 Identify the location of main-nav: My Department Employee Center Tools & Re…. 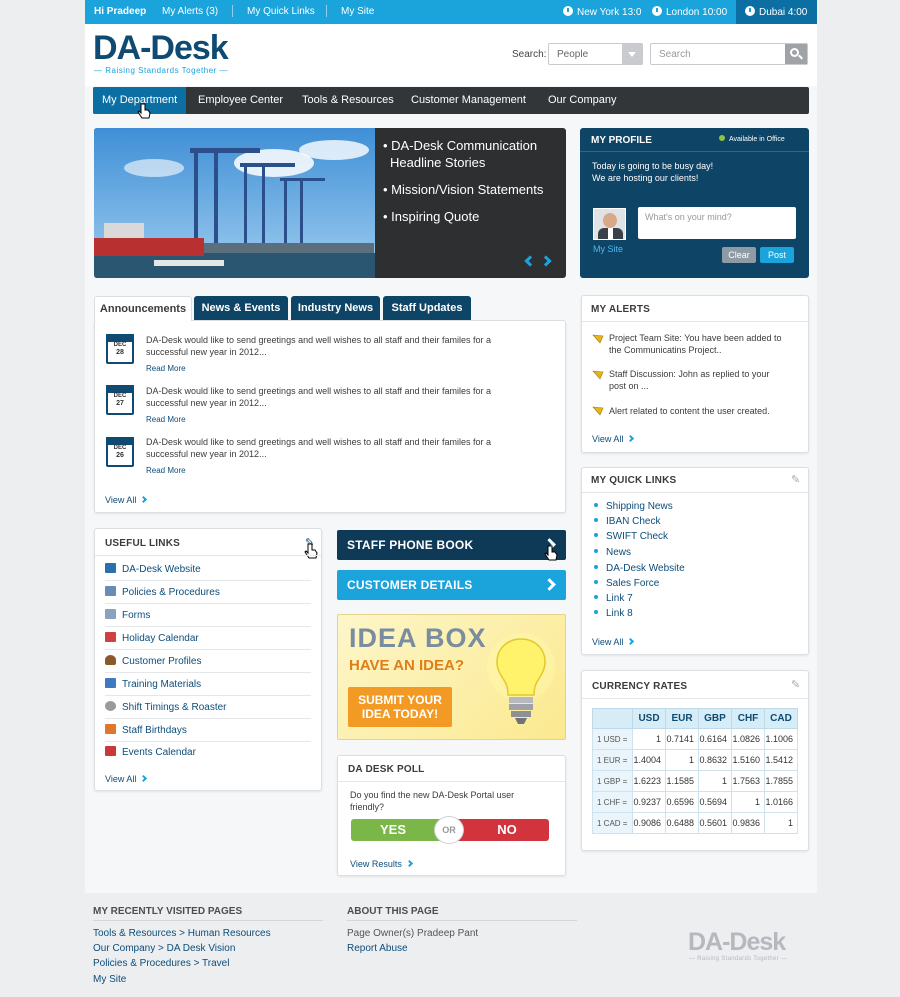
(451, 100).